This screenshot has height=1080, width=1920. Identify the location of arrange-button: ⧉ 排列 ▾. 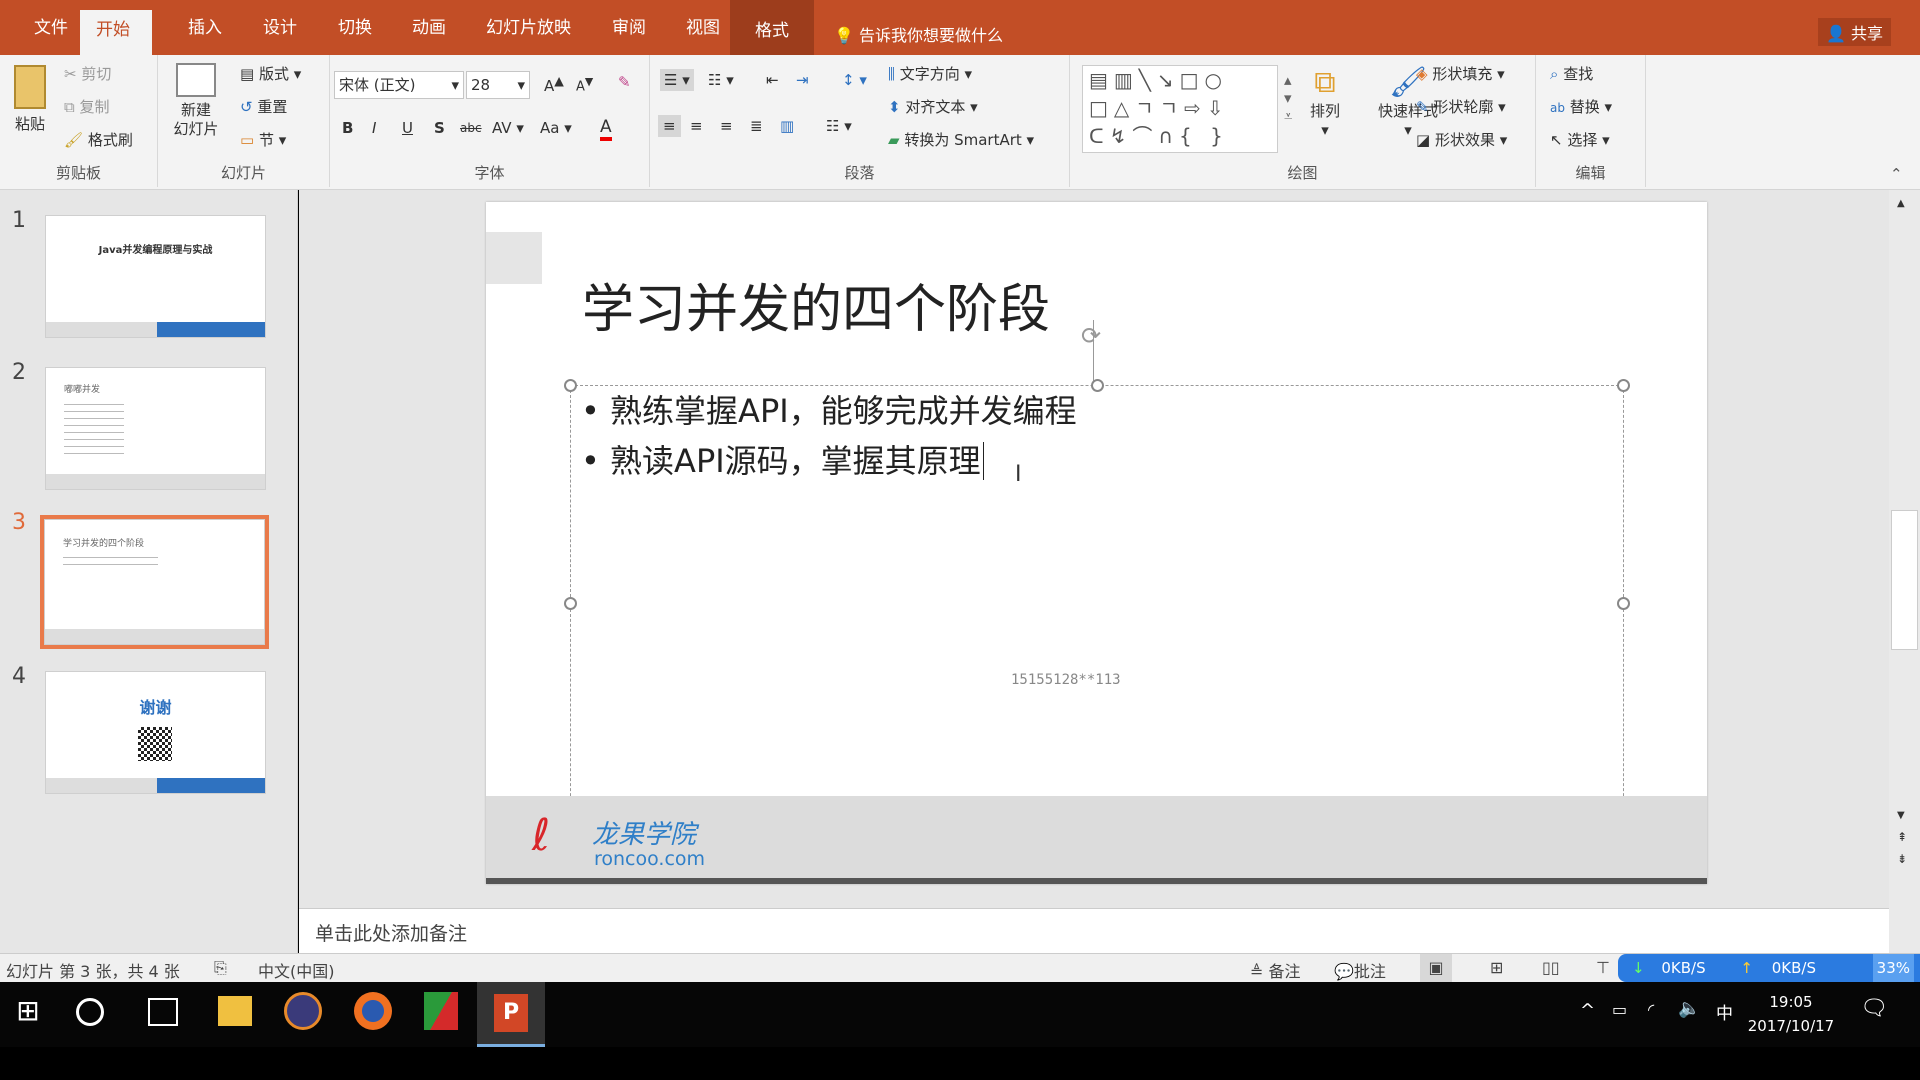
(1325, 102).